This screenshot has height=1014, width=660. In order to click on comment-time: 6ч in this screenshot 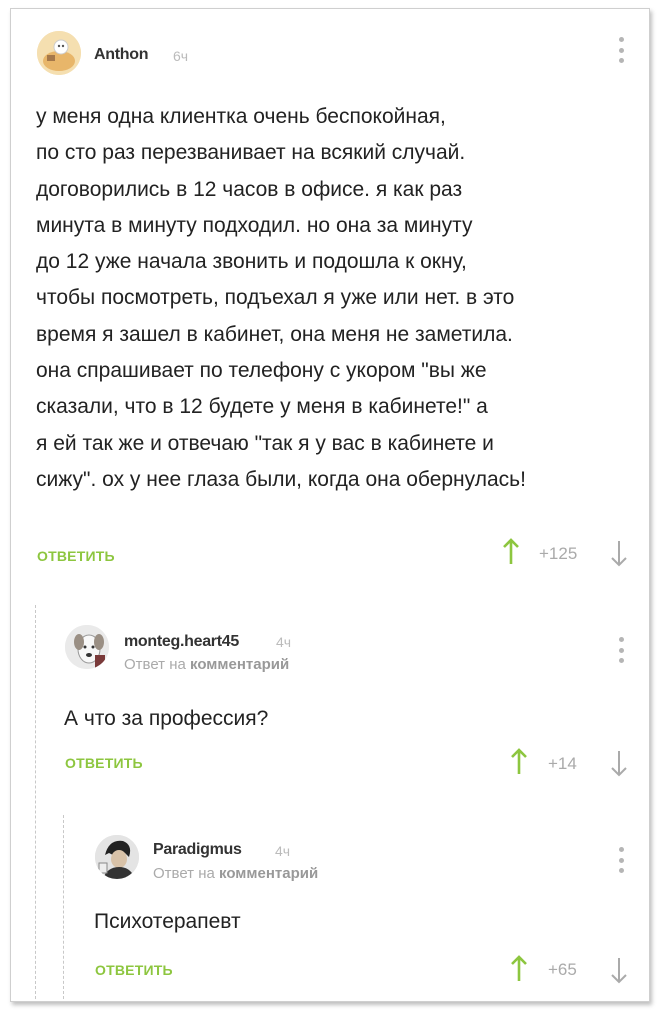, I will do `click(181, 56)`.